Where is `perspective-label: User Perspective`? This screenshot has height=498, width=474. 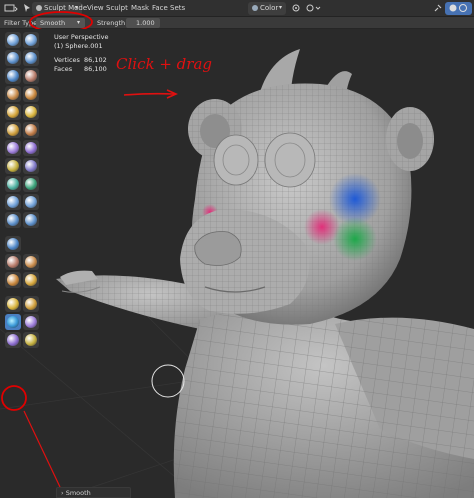 perspective-label: User Perspective is located at coordinates (81, 37).